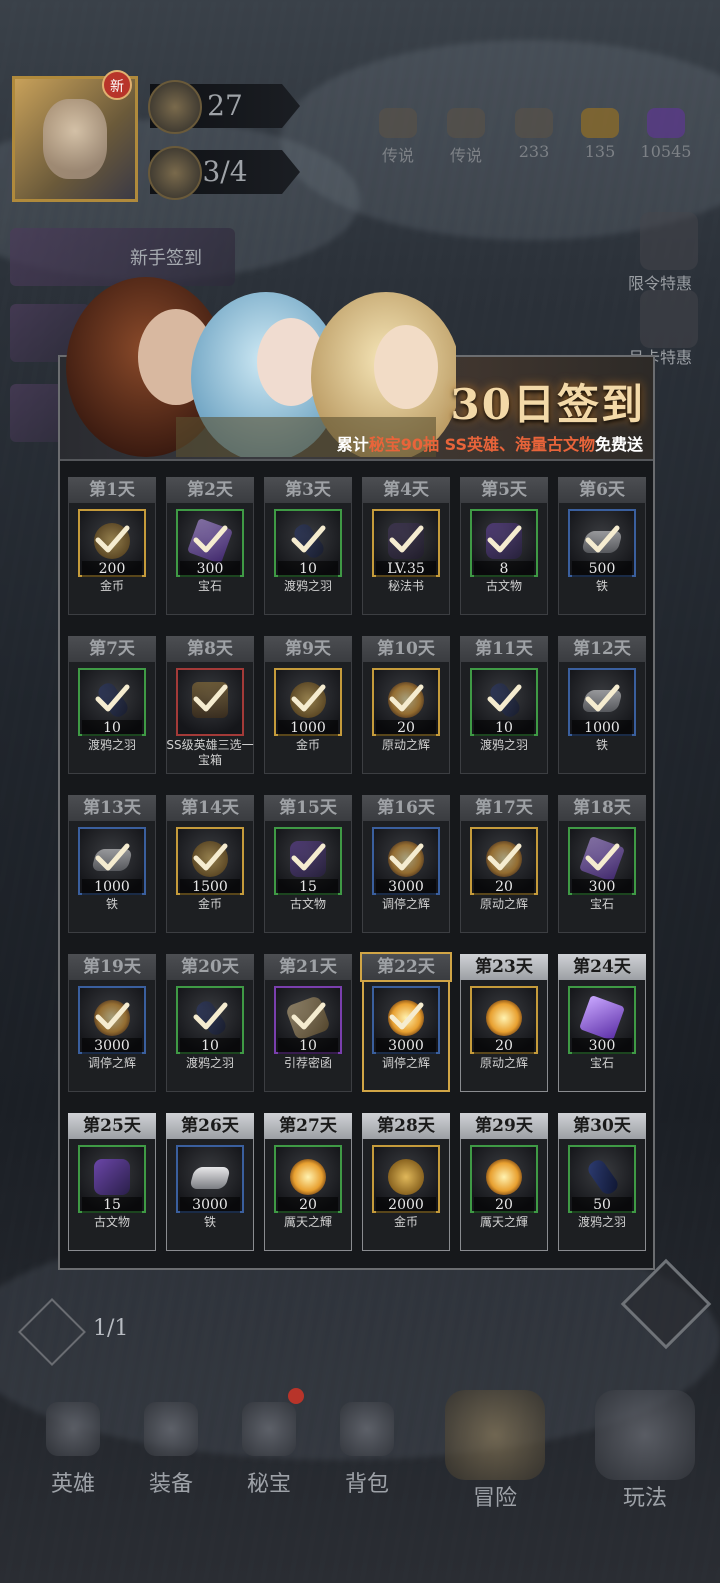 This screenshot has height=1583, width=720. Describe the element at coordinates (504, 1183) in the screenshot. I see `day-cell-29: 第29天 20 厲天之輝` at that location.